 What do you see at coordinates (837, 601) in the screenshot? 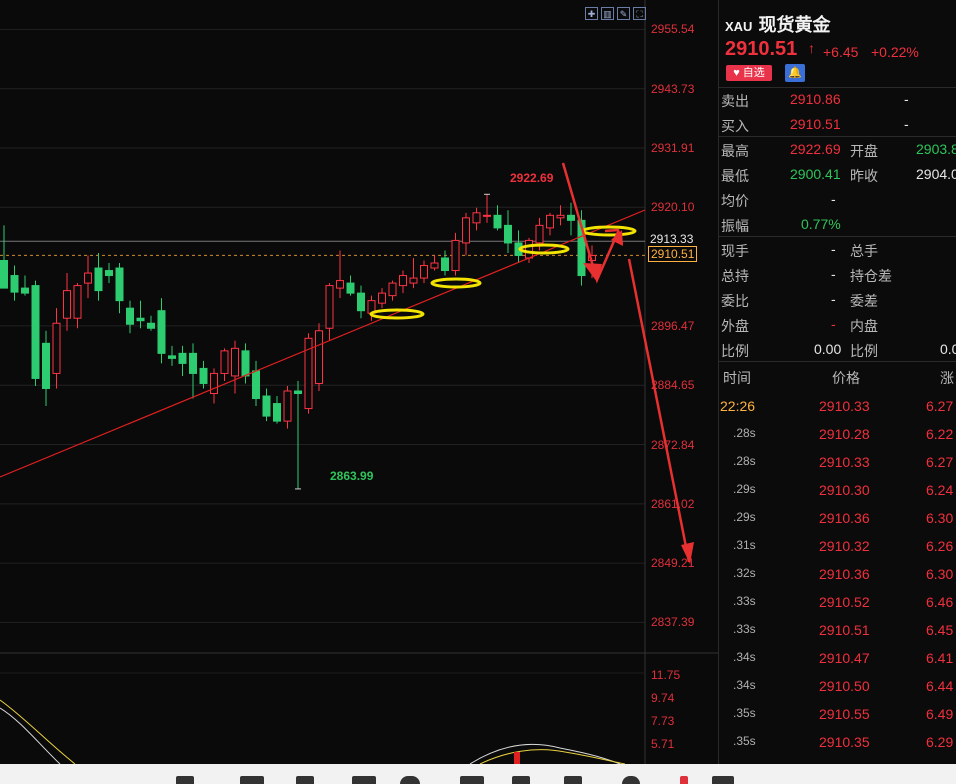
I see `tick-row: .33s 2910.52 6.46` at bounding box center [837, 601].